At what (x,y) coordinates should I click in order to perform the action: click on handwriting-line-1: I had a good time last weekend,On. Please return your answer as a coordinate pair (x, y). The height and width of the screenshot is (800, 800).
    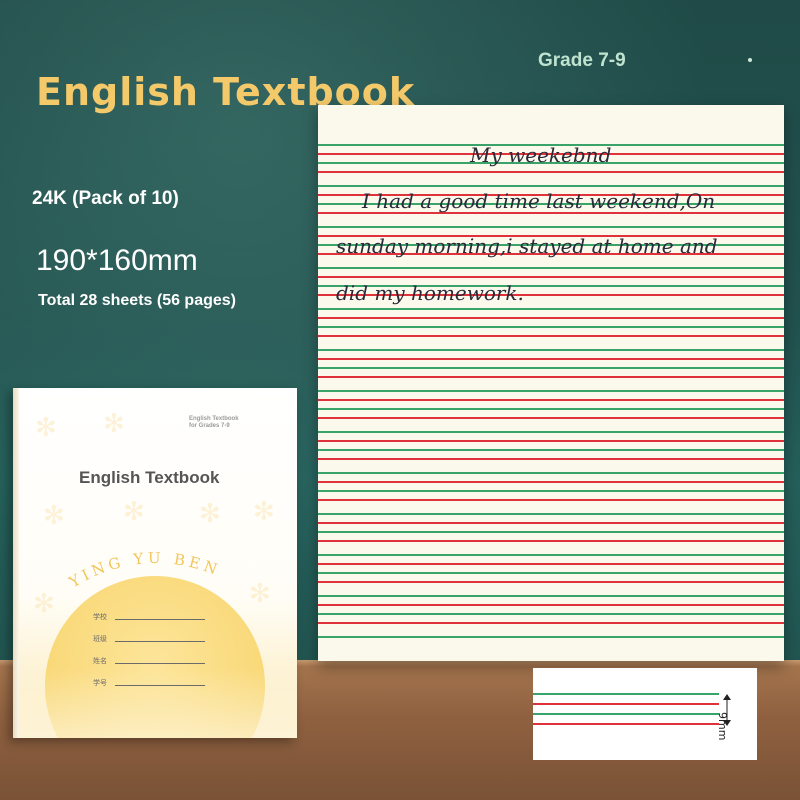
    Looking at the image, I should click on (539, 201).